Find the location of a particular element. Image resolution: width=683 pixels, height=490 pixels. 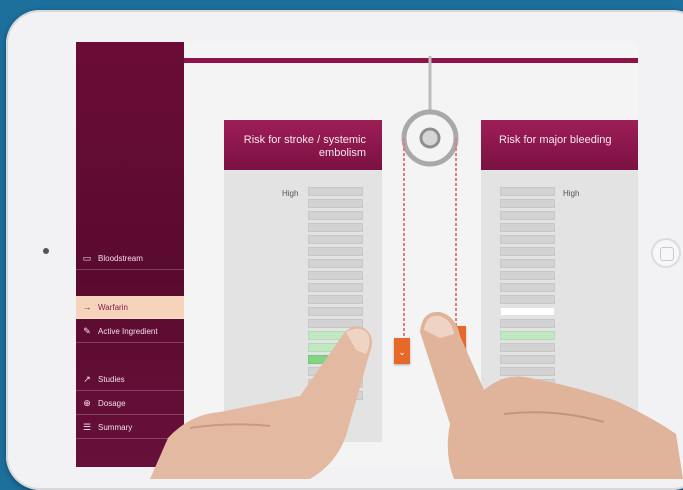

sidebar-item-label: Active Ingredient is located at coordinates (128, 331).